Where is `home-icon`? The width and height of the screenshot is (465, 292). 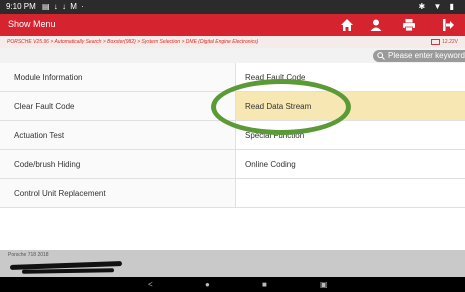 home-icon is located at coordinates (347, 25).